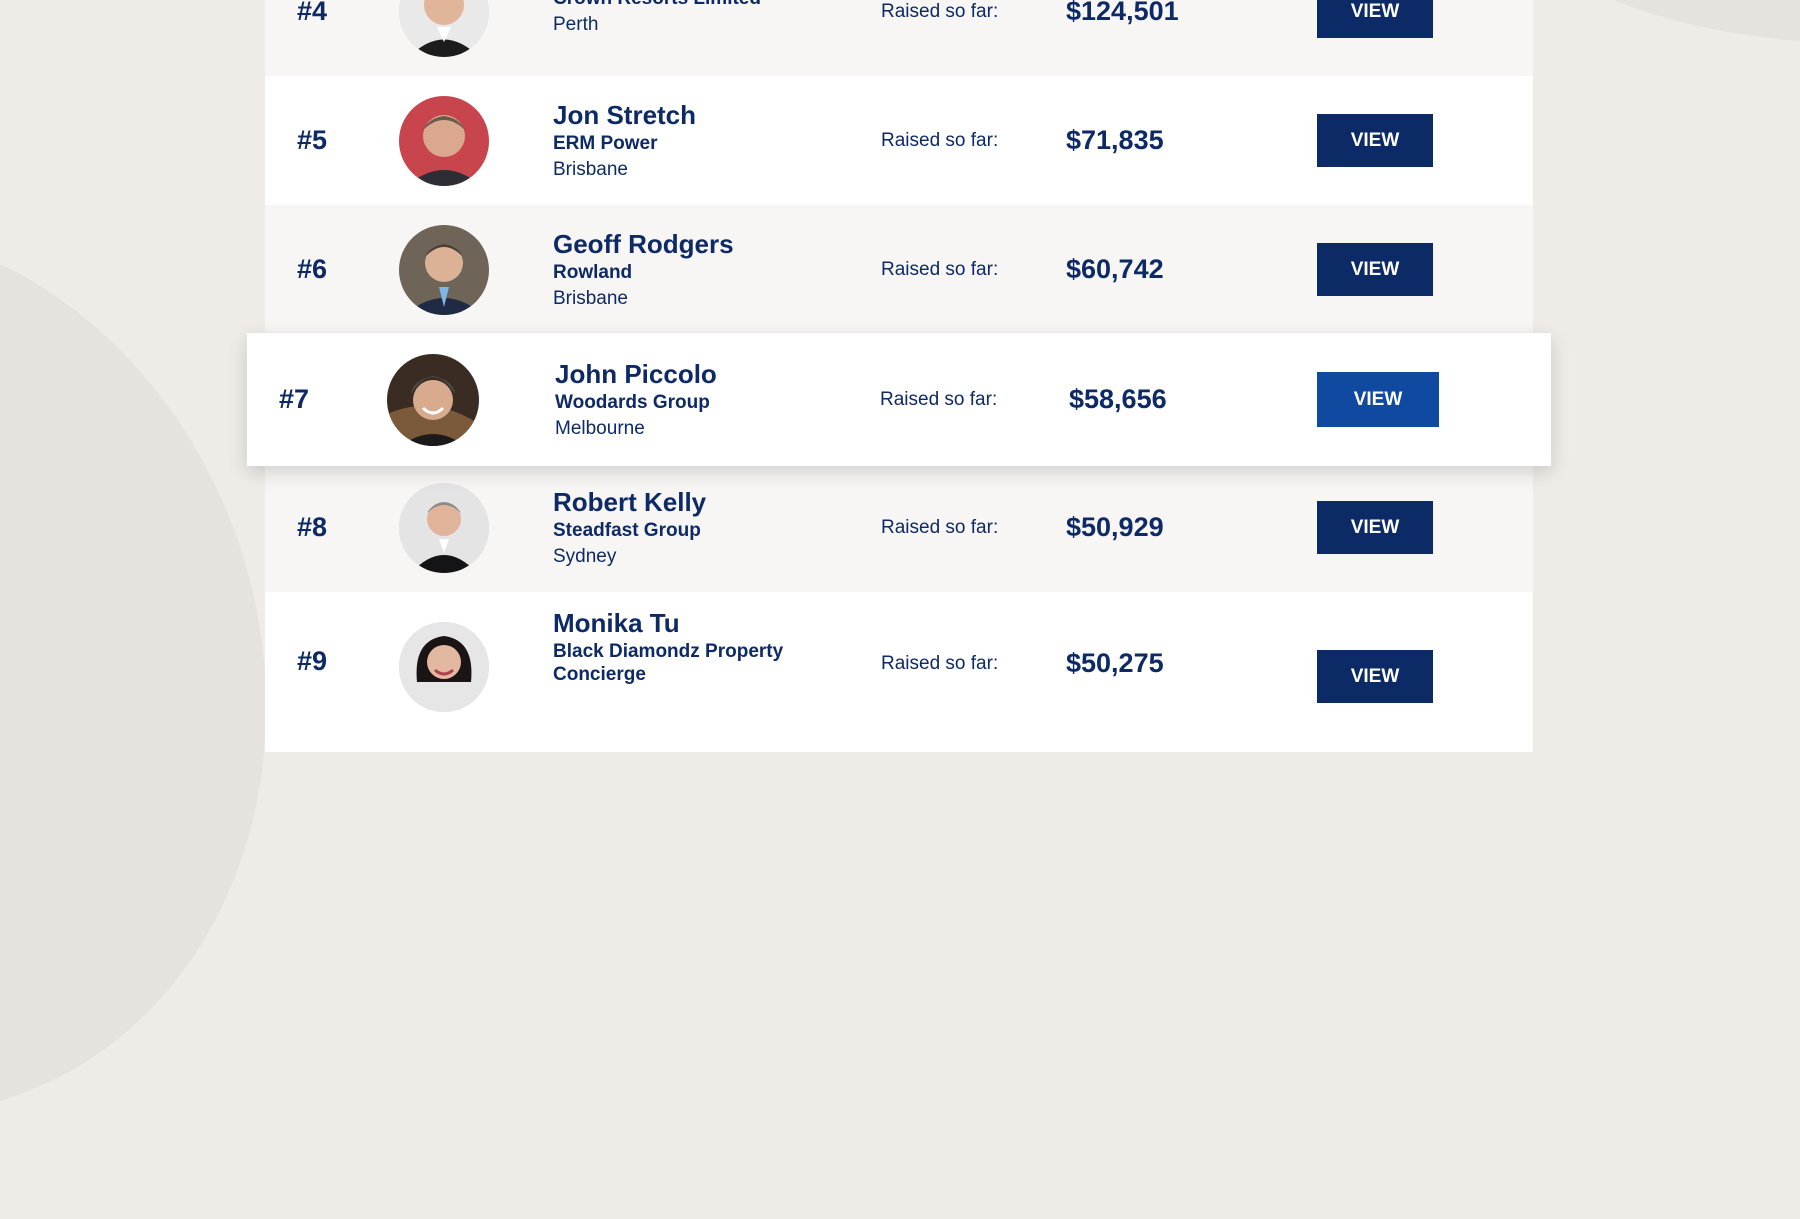 This screenshot has height=1219, width=1800. What do you see at coordinates (636, 373) in the screenshot?
I see `fundraiser-name: John Piccolo` at bounding box center [636, 373].